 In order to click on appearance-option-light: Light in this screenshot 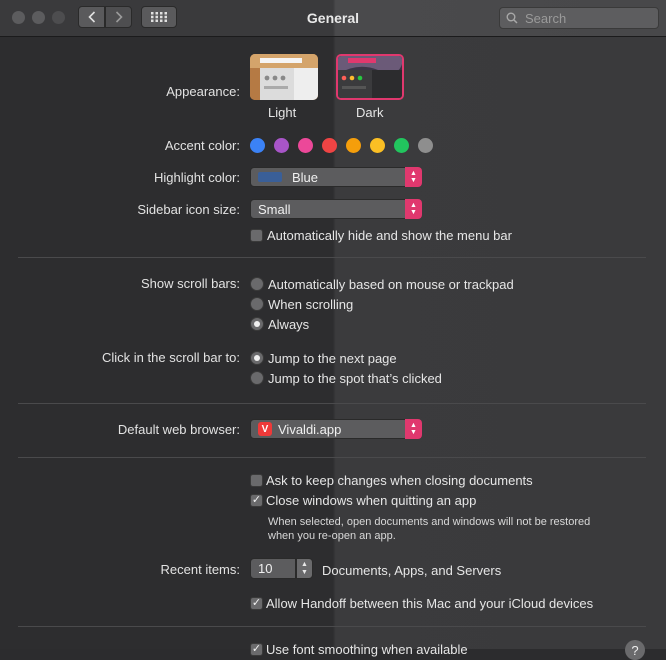, I will do `click(282, 112)`.